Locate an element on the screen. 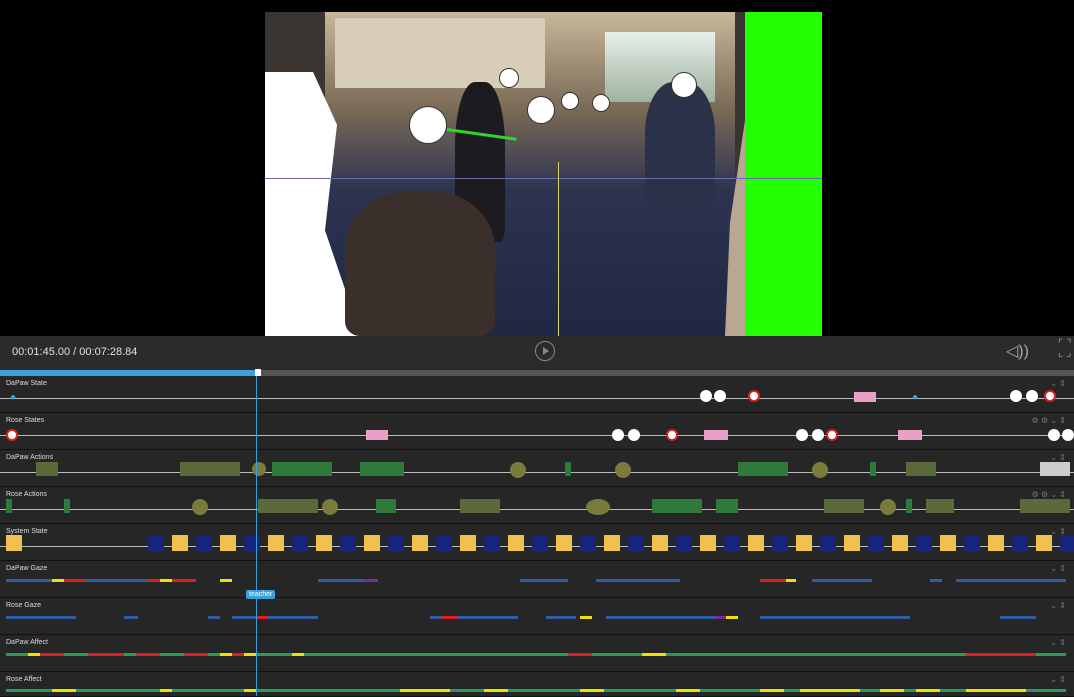 This screenshot has width=1074, height=697. track-label: DaPaw Actions is located at coordinates (30, 457).